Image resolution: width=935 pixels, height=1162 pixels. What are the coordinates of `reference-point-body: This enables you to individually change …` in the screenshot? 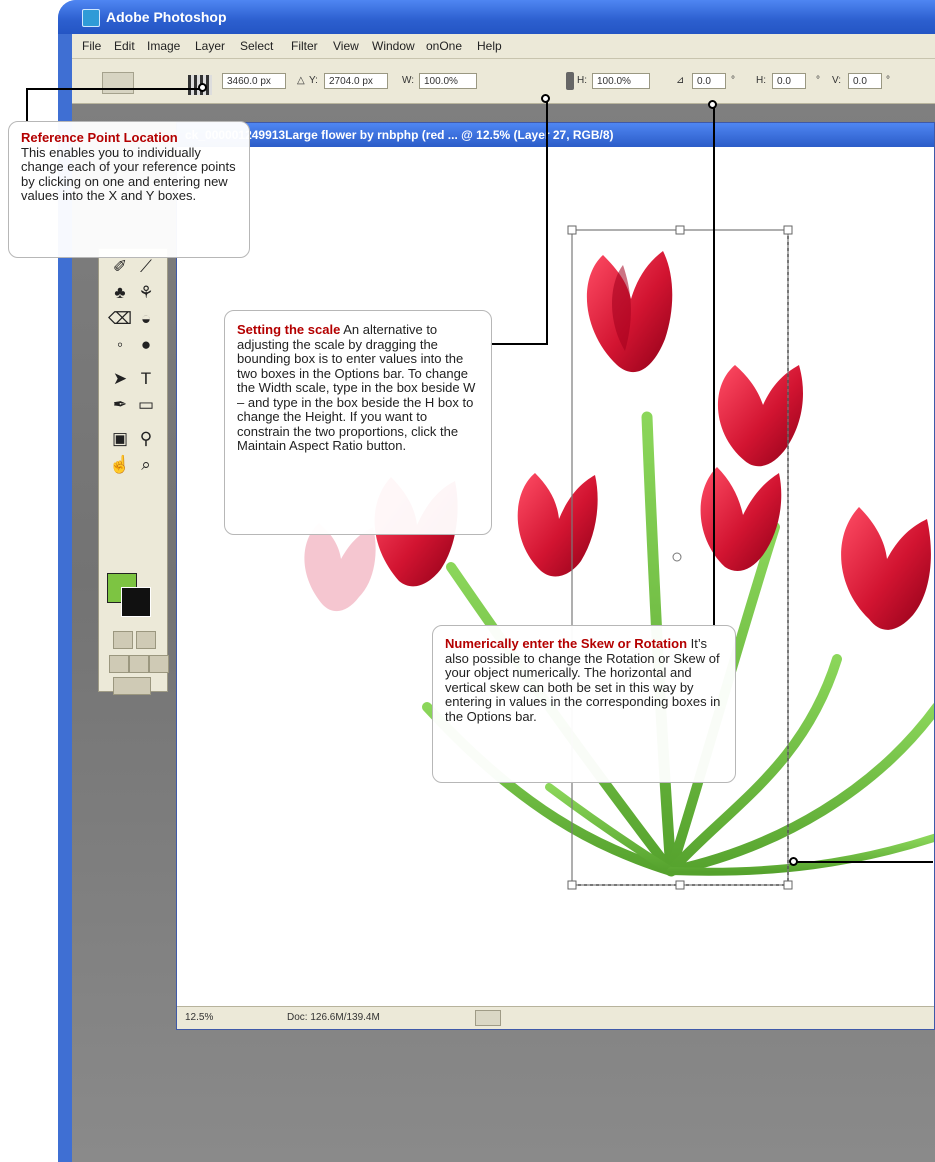 It's located at (128, 173).